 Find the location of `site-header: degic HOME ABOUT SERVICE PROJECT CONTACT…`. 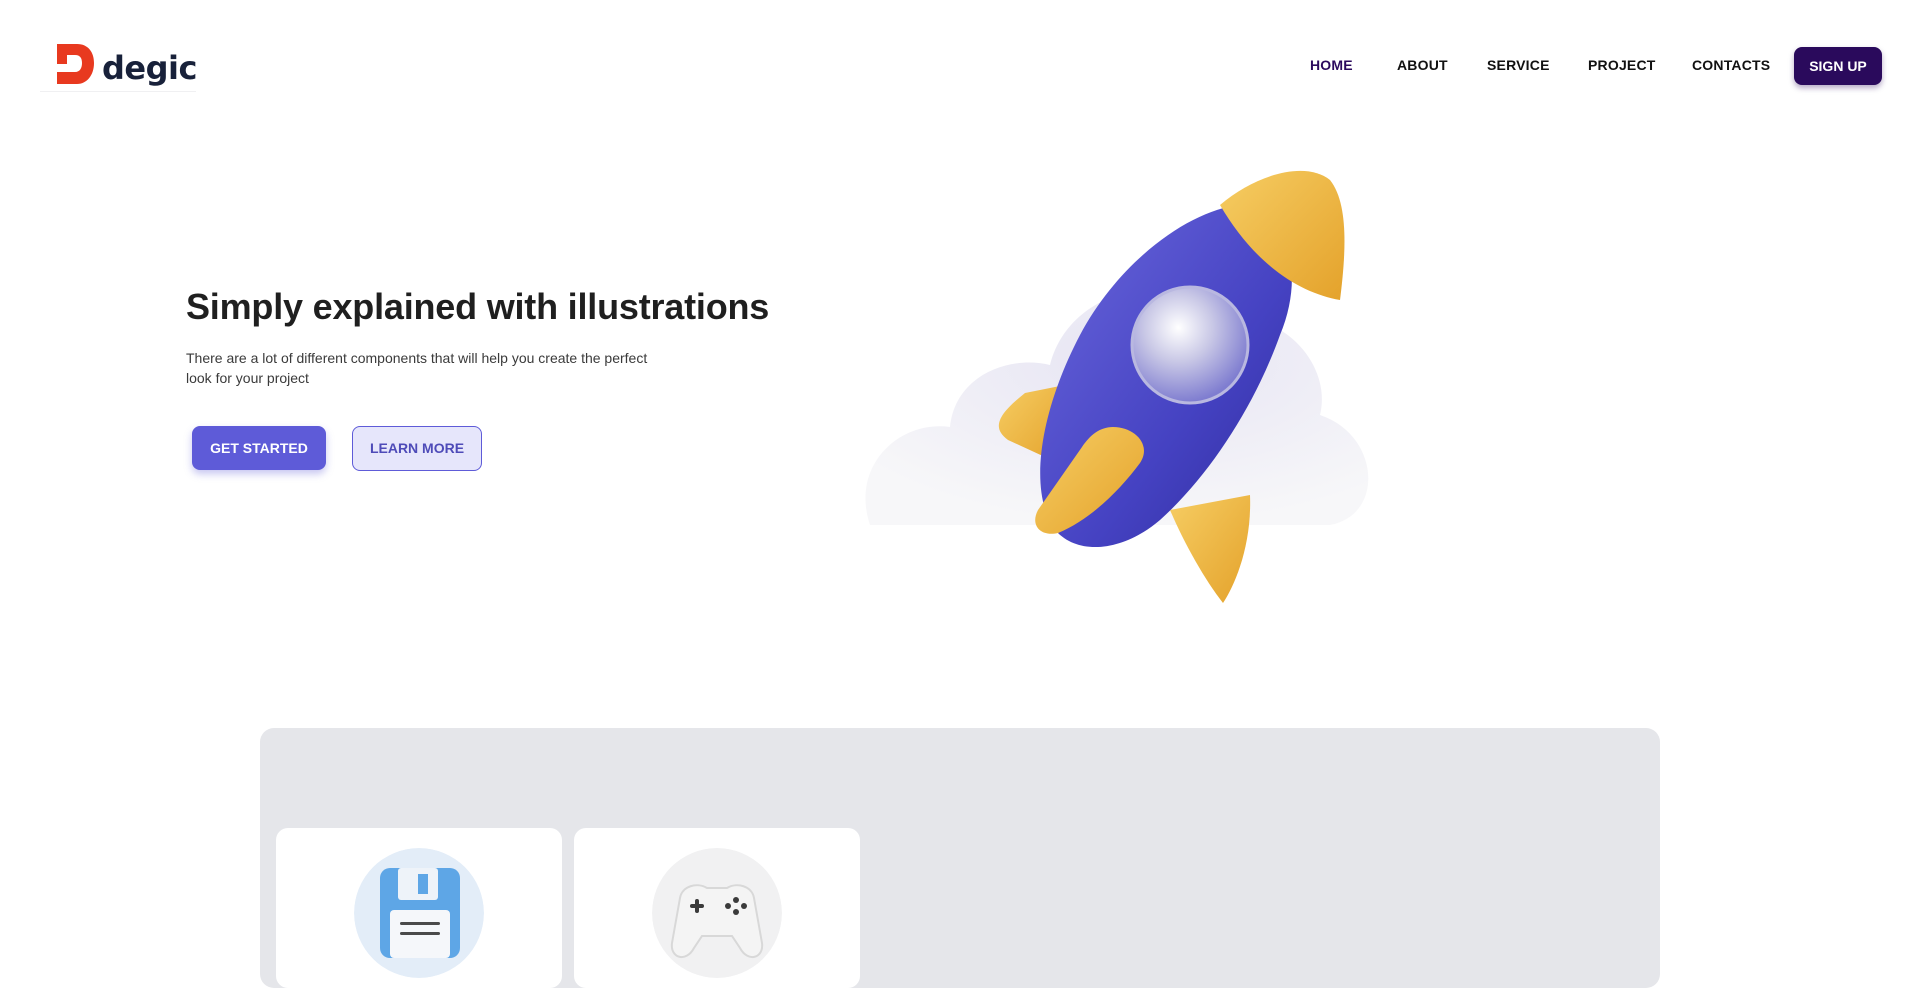

site-header: degic HOME ABOUT SERVICE PROJECT CONTACT… is located at coordinates (960, 60).